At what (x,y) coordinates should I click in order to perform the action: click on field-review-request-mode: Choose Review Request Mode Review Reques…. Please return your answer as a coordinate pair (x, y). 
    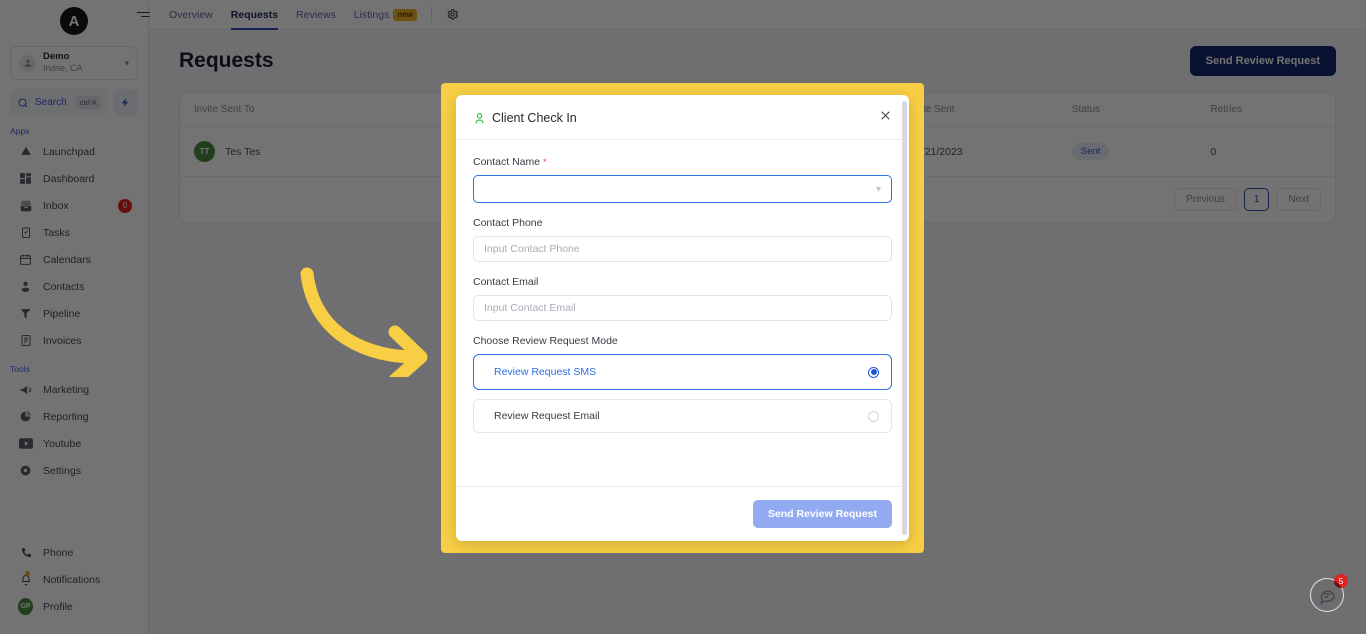
    Looking at the image, I should click on (682, 384).